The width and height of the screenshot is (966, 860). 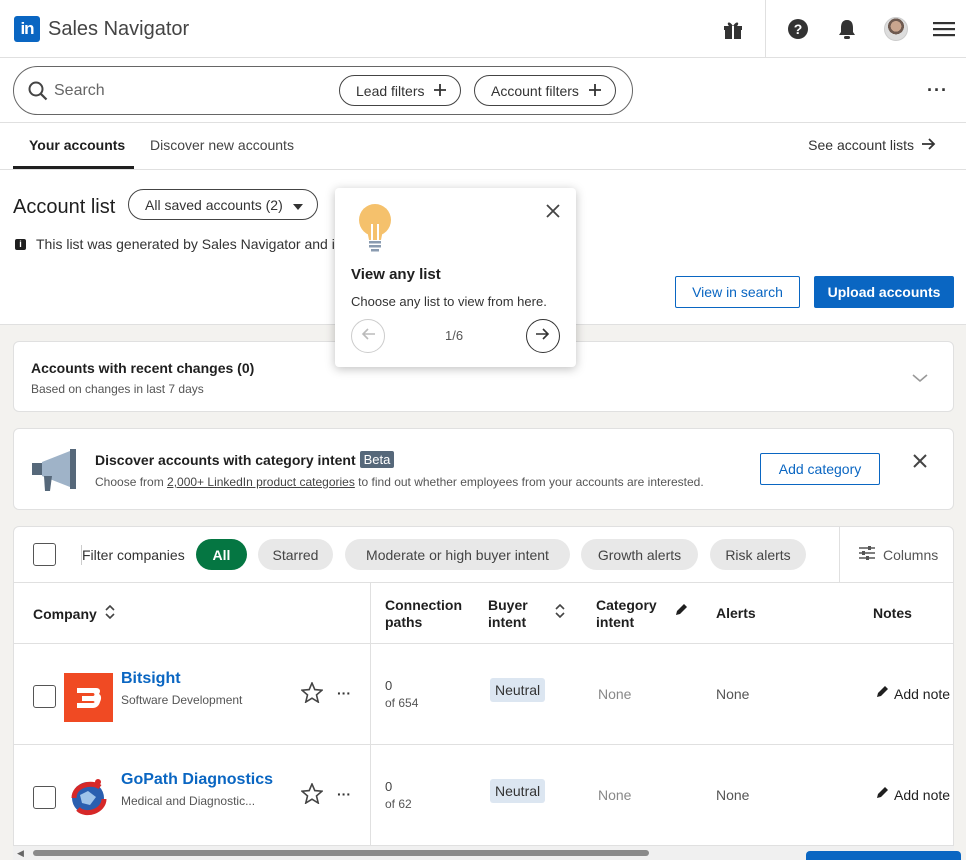 What do you see at coordinates (377, 459) in the screenshot?
I see `beta-badge: Beta` at bounding box center [377, 459].